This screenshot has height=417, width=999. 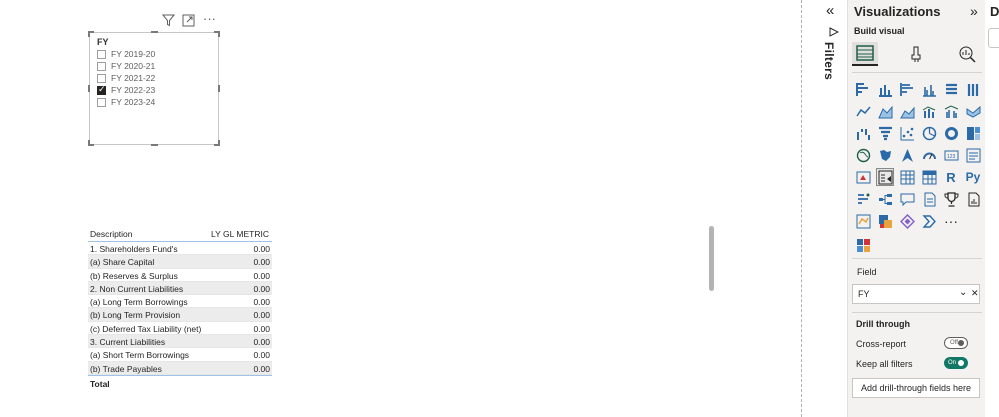 I want to click on table-row: 1. Shareholders Fund's 0.00, so click(x=180, y=249).